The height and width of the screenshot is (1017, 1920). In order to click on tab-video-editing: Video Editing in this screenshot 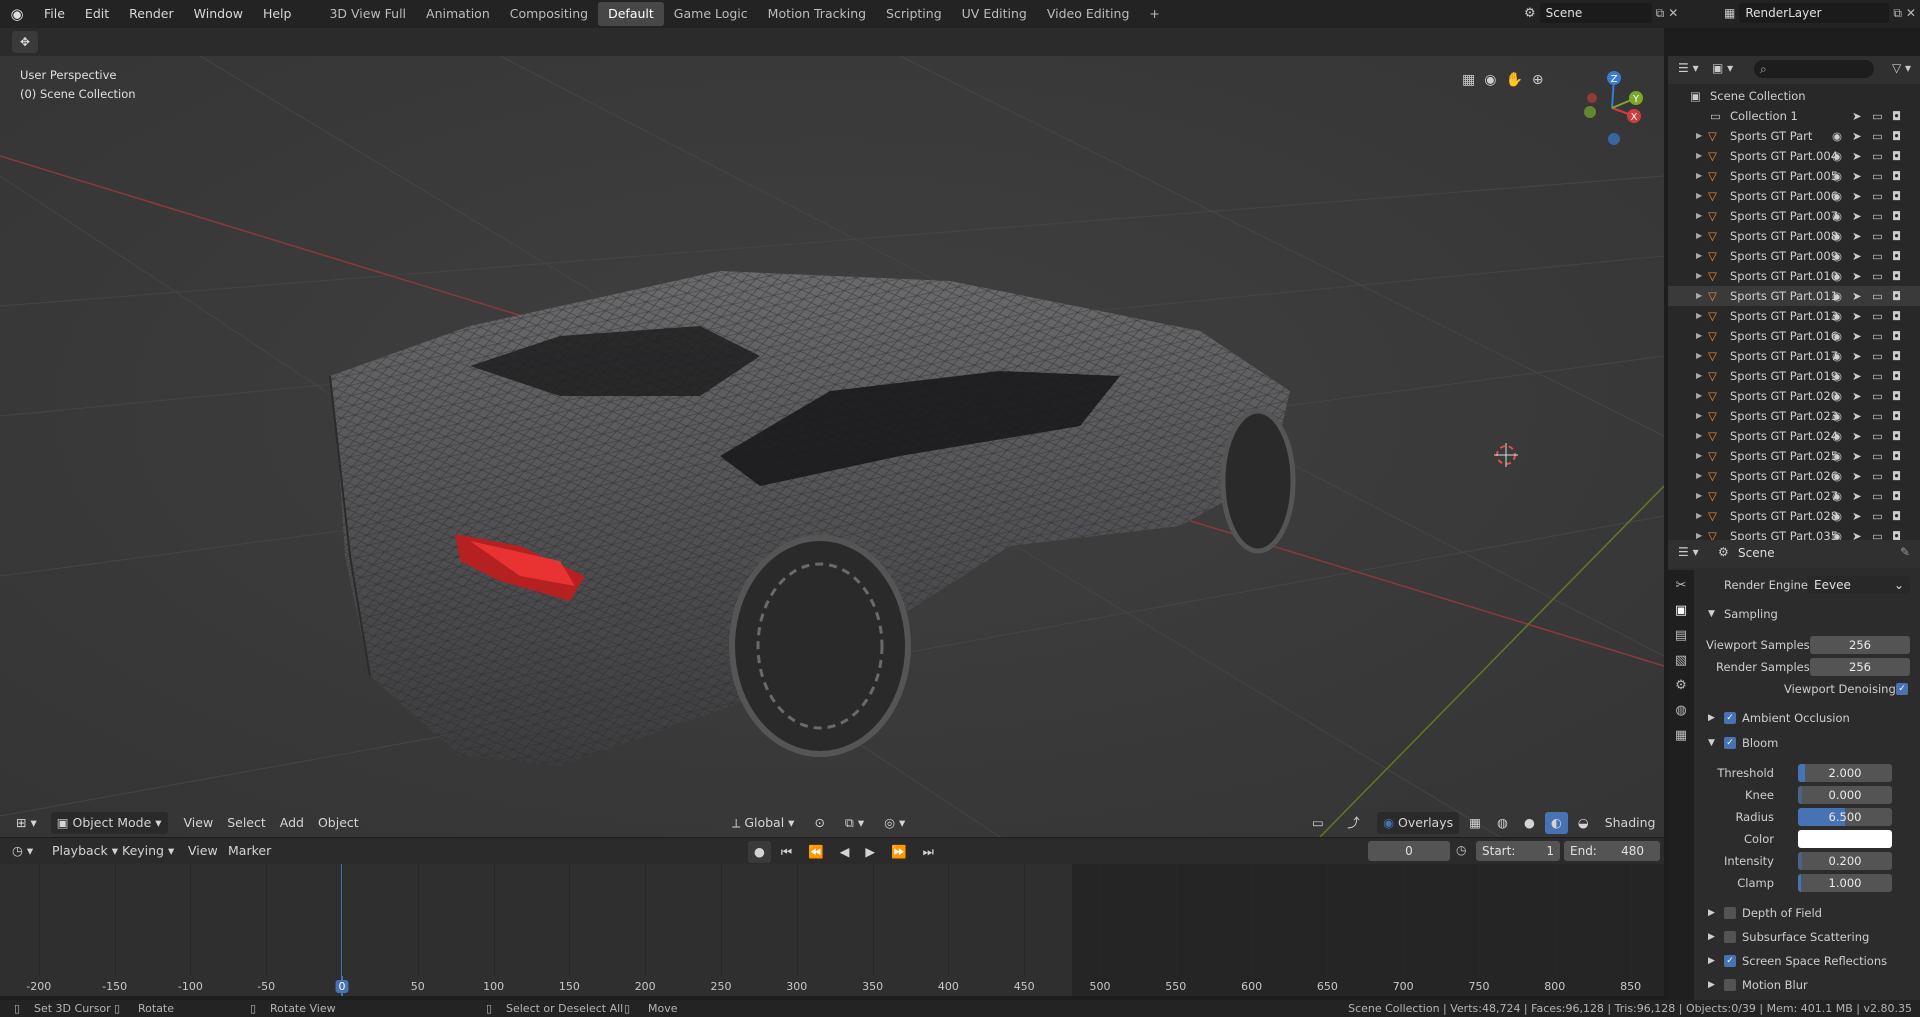, I will do `click(1088, 14)`.